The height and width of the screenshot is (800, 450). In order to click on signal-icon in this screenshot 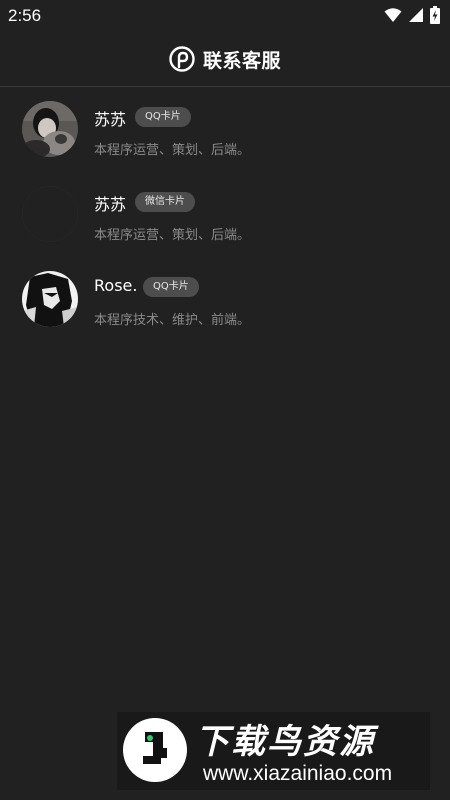, I will do `click(416, 15)`.